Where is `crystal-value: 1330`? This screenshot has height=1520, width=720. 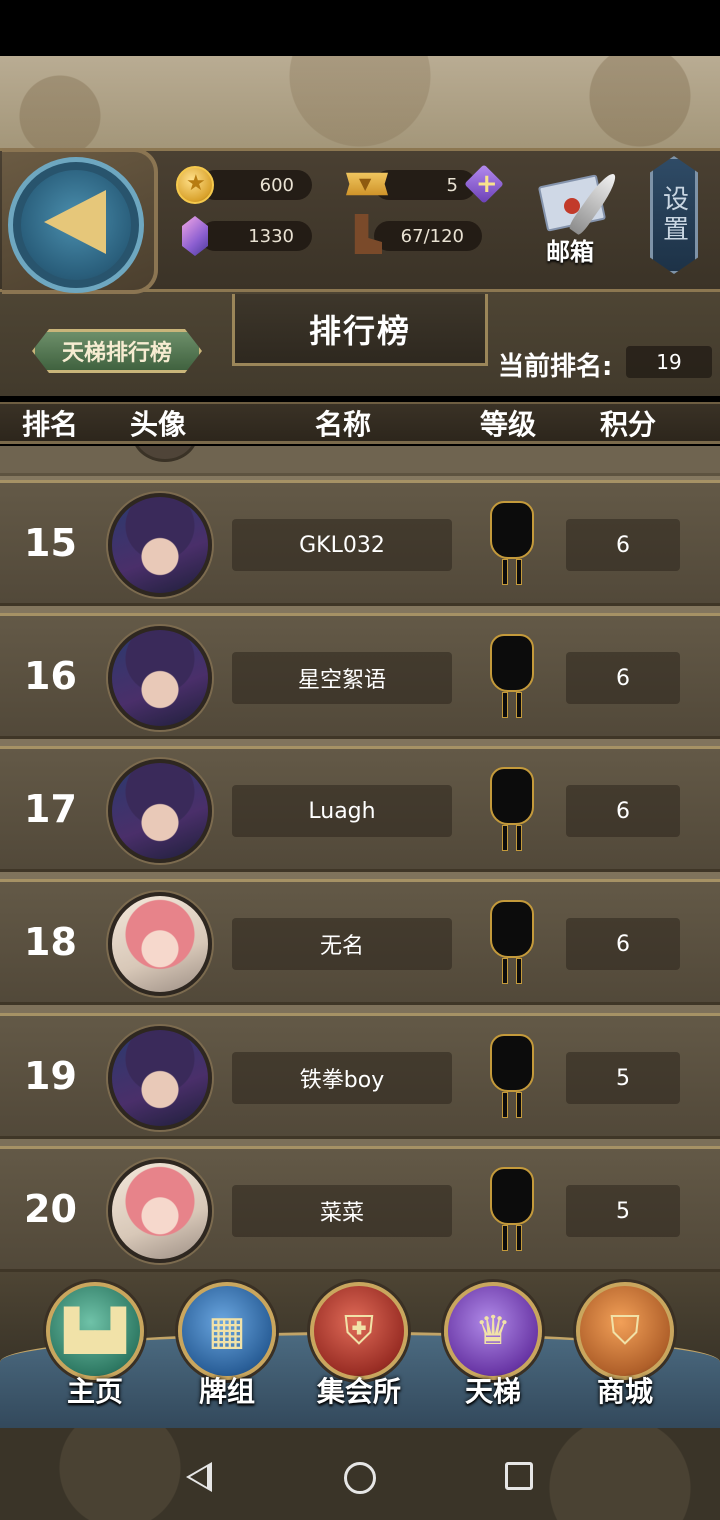
crystal-value: 1330 is located at coordinates (271, 236).